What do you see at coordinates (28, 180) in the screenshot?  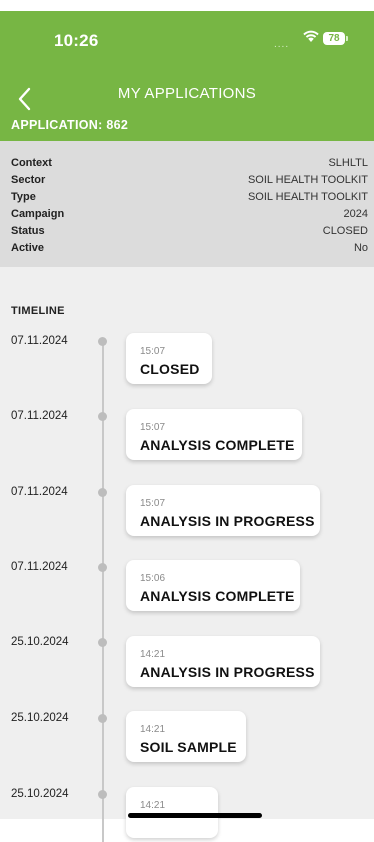 I see `detail-label: Sector` at bounding box center [28, 180].